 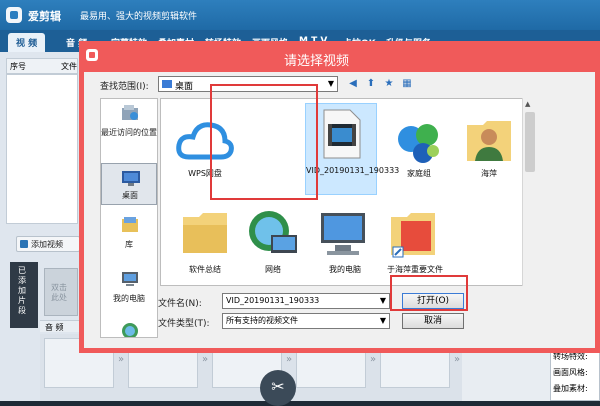 I want to click on info-overlay: 叠加素材:, so click(x=570, y=388).